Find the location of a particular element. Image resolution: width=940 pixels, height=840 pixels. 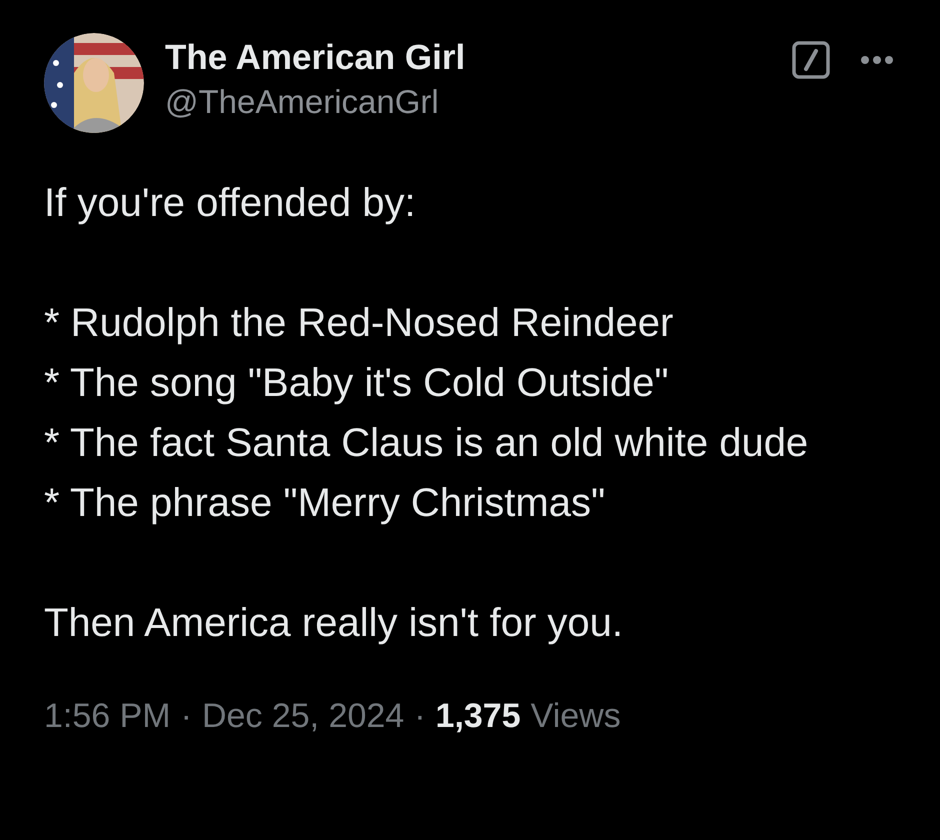

list-item: * The song "Baby it's Cold Outside" is located at coordinates (357, 383).